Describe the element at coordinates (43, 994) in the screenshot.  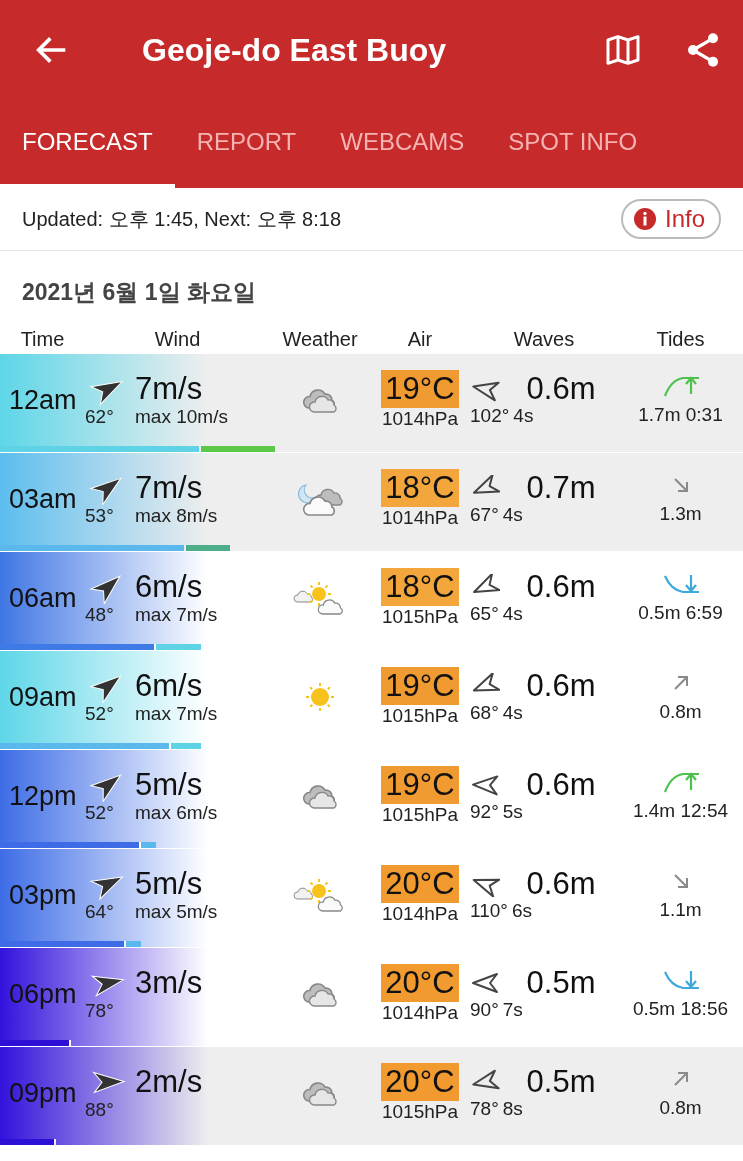
I see `time-label: 06pm` at that location.